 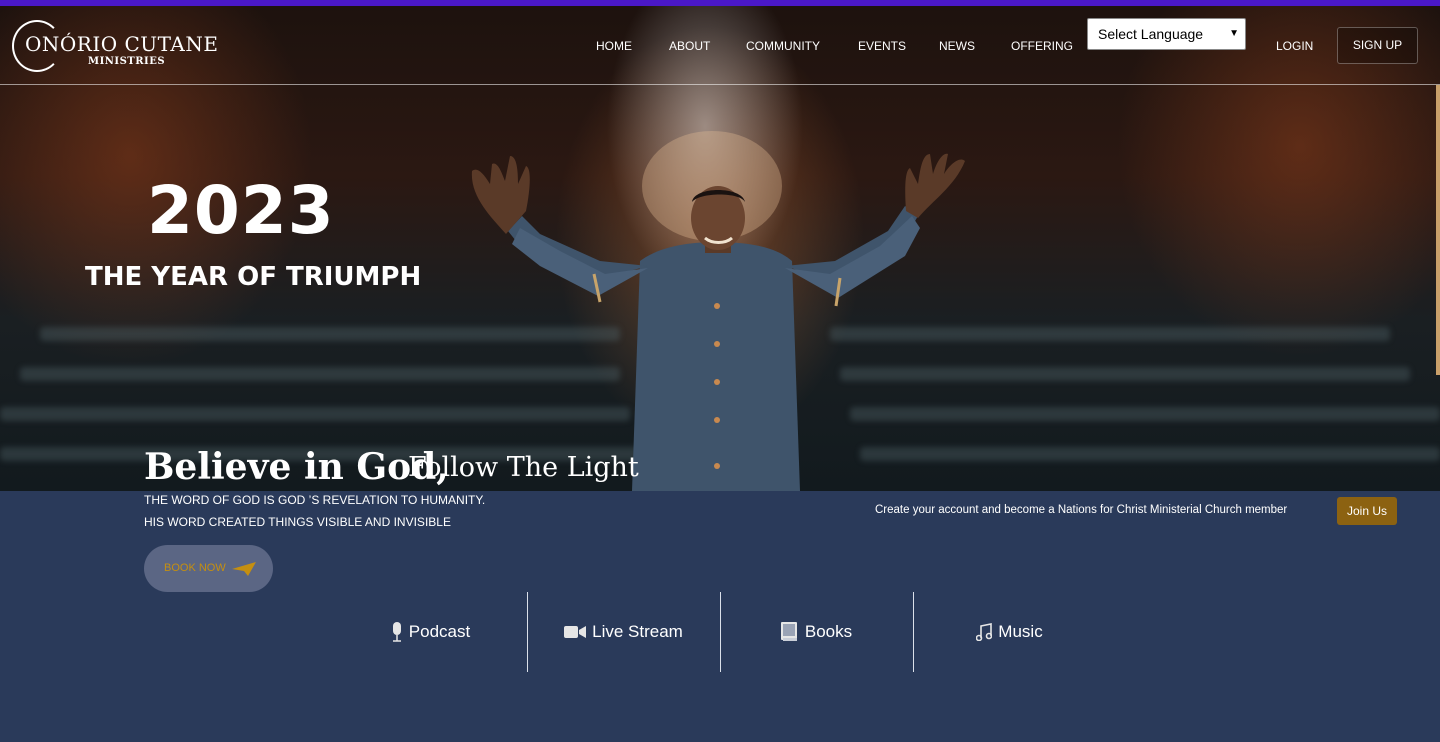 I want to click on feature-live-stream: Live Stream, so click(x=623, y=632).